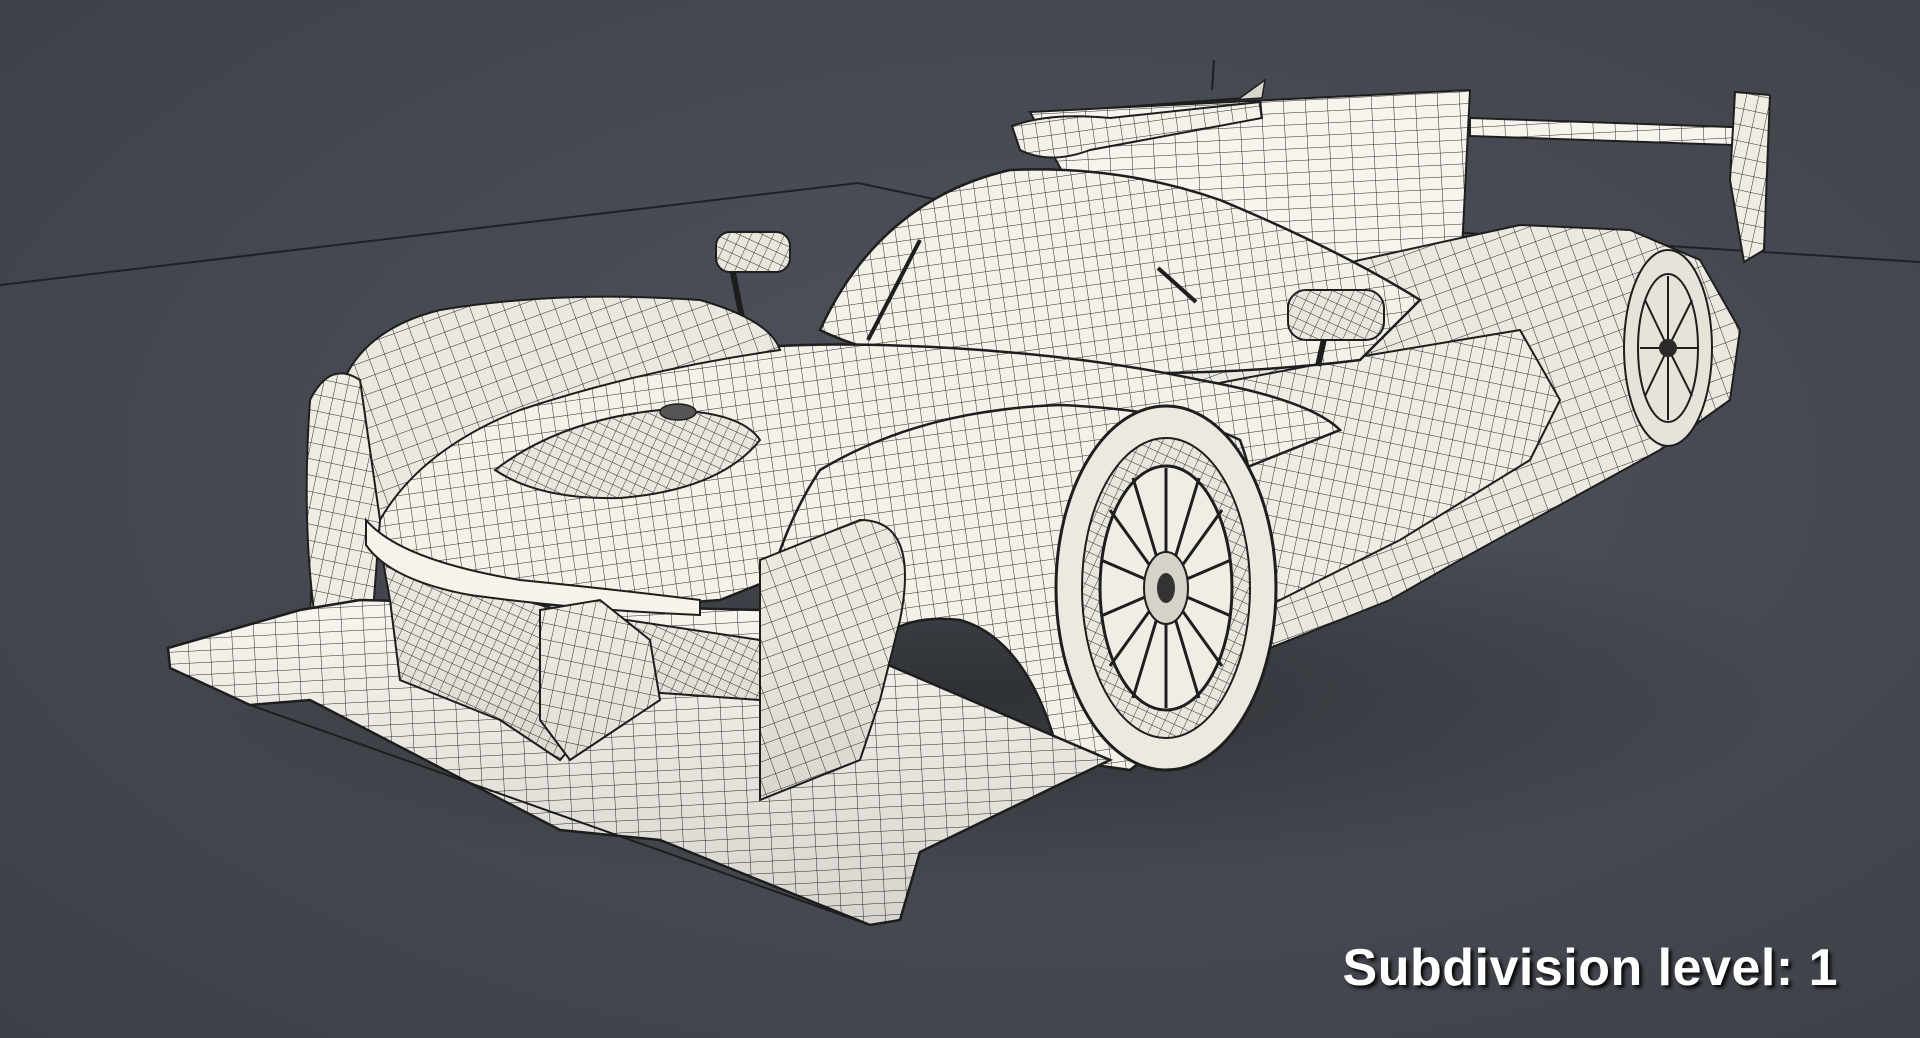 This screenshot has width=1920, height=1038. I want to click on rear-wheel, so click(1668, 348).